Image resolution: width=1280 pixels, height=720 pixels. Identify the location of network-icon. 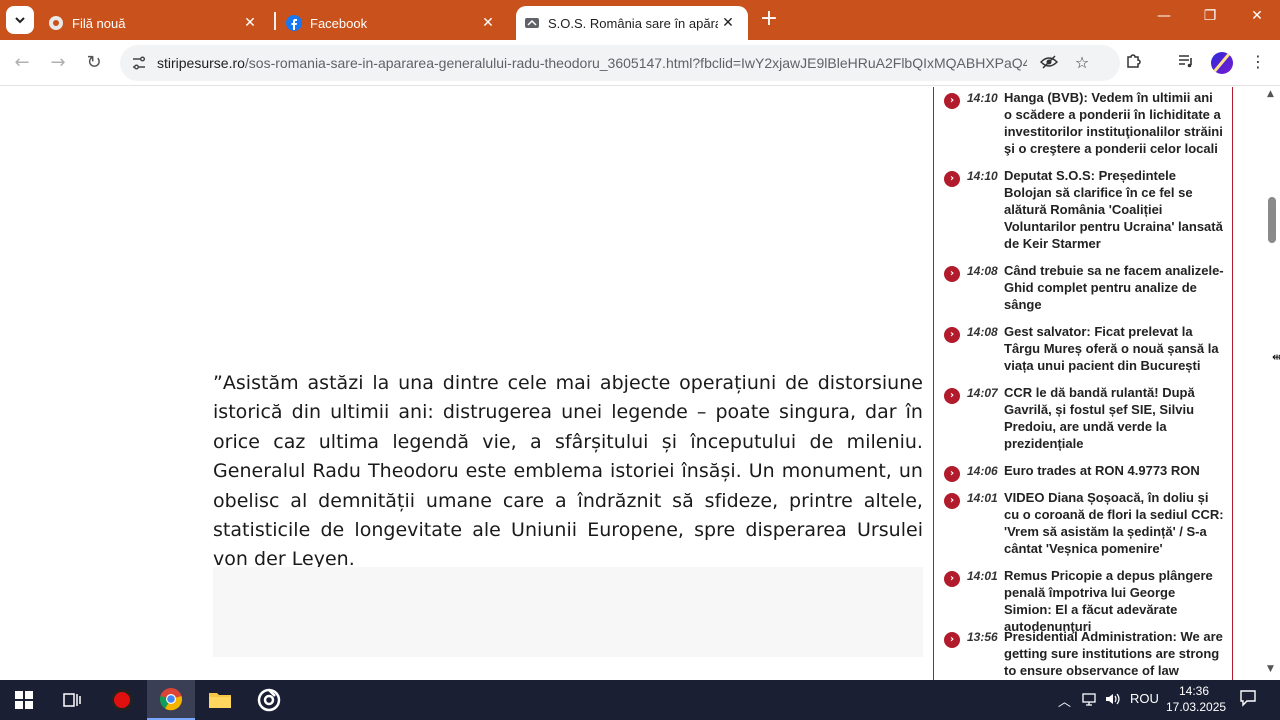
(1090, 700).